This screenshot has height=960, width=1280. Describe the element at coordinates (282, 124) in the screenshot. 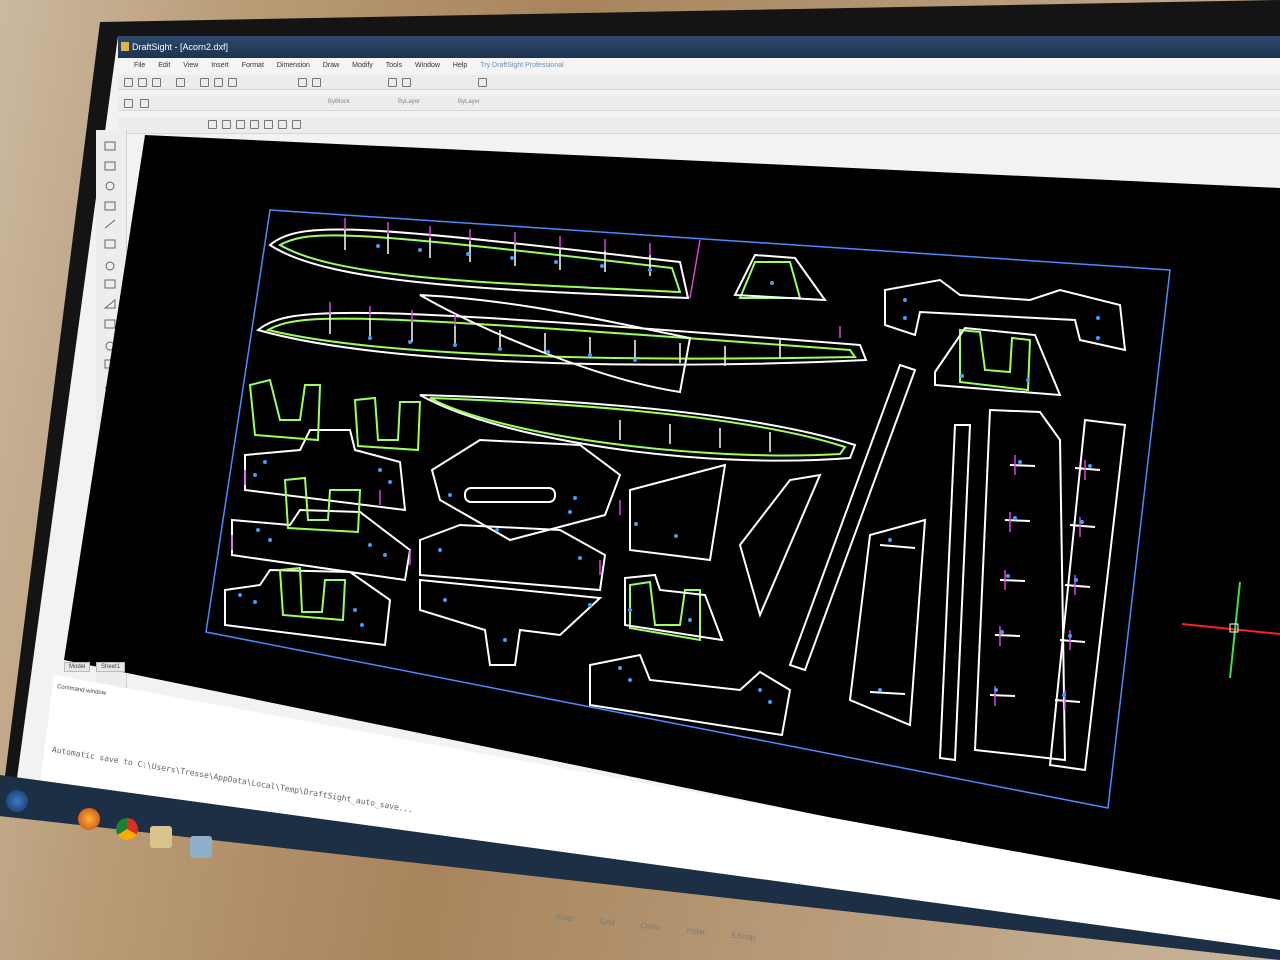

I see `hatch-tool-icon` at that location.